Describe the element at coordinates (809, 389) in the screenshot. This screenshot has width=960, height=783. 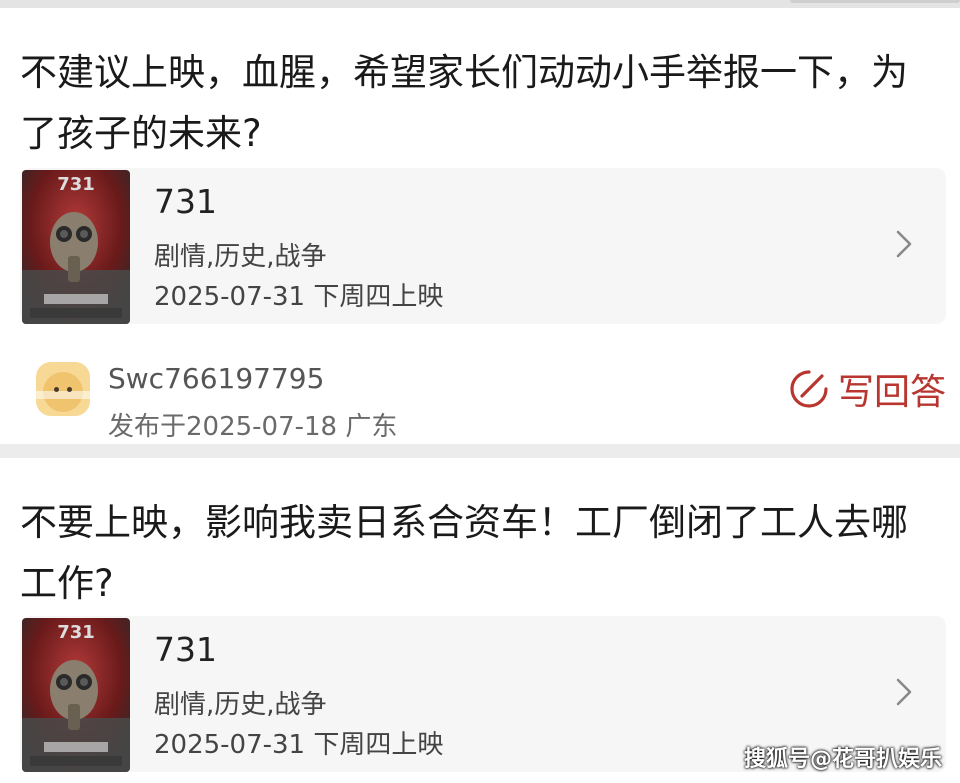
I see `edit-pen-icon` at that location.